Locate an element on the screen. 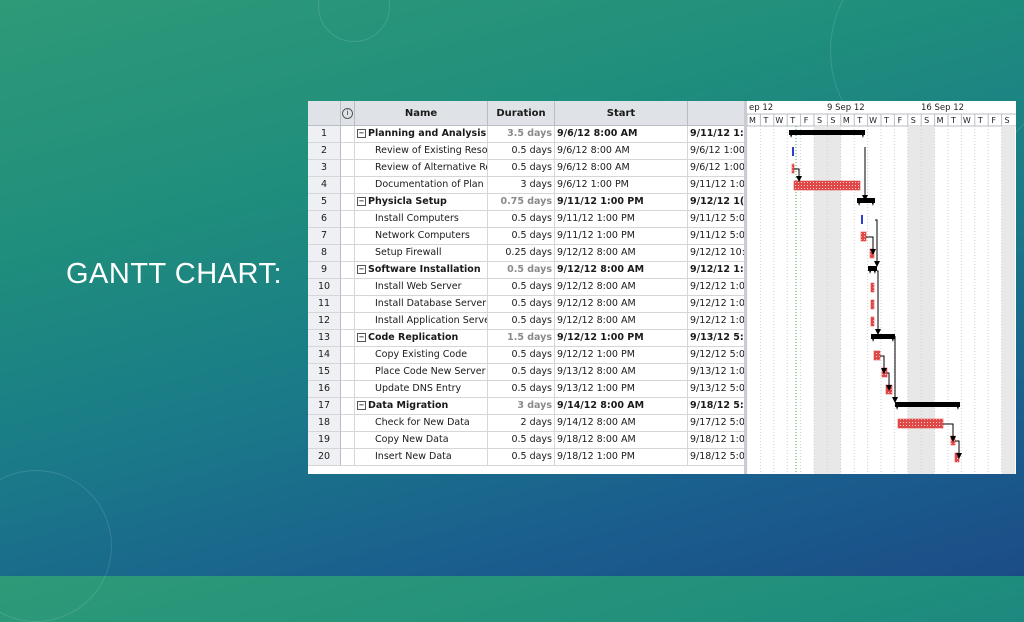  start-cell: 9/18/12 1:00 PM is located at coordinates (621, 457).